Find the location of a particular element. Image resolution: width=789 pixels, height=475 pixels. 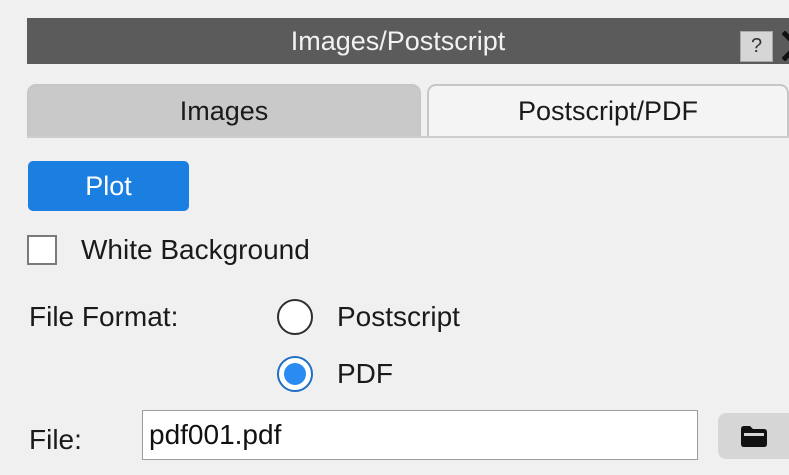

format-option-postscript: Postscript is located at coordinates (368, 317).